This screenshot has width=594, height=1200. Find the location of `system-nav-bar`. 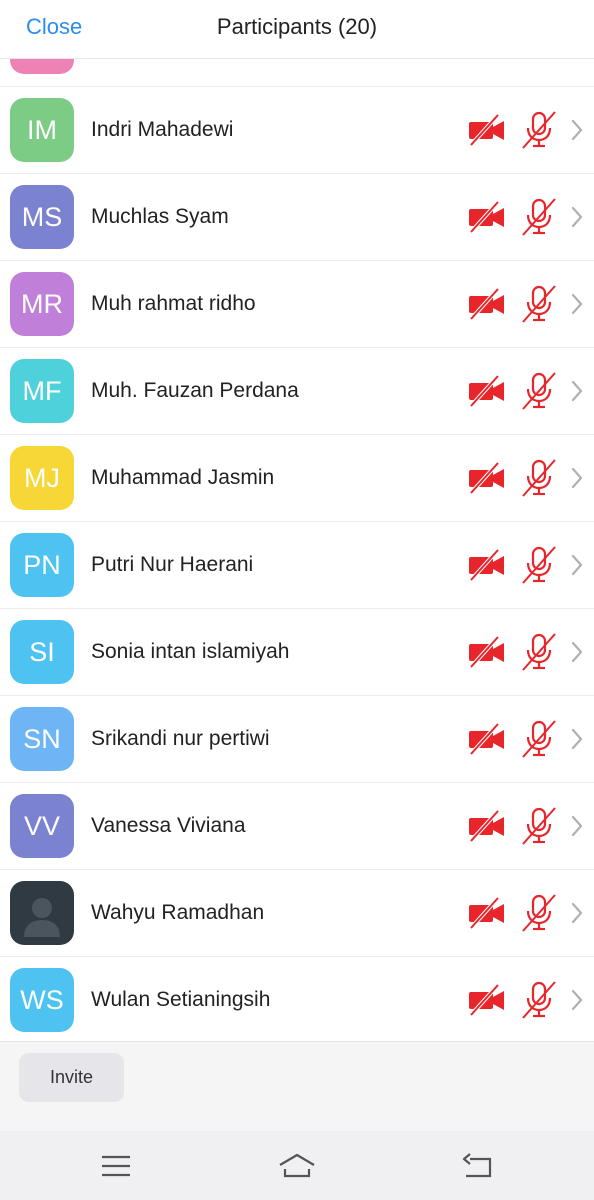

system-nav-bar is located at coordinates (297, 1165).